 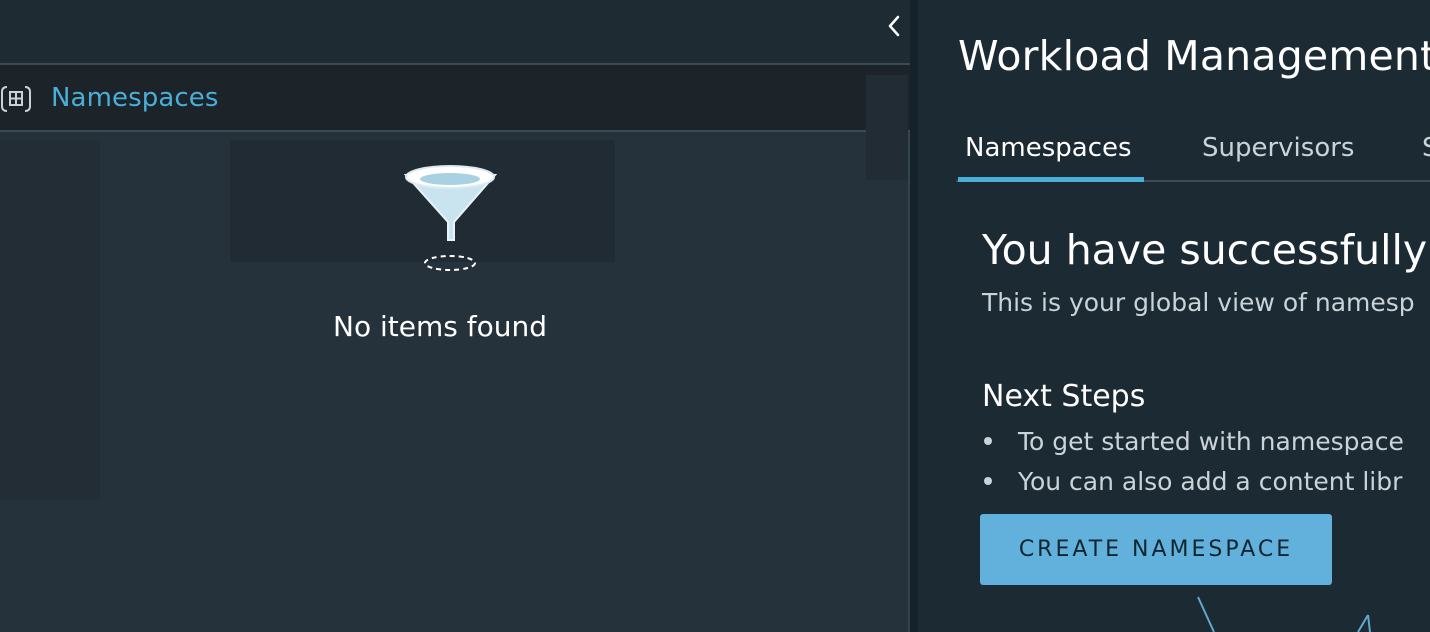 I want to click on next-steps-heading: Next Steps, so click(x=1064, y=396).